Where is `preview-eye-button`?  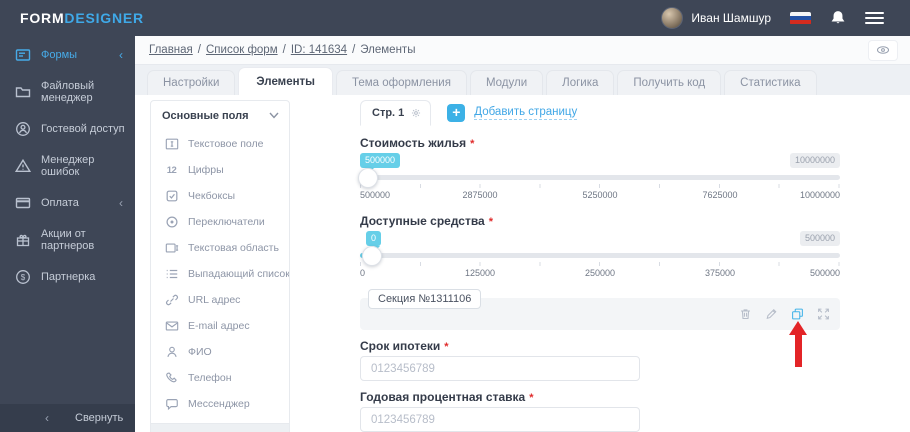
preview-eye-button is located at coordinates (883, 50).